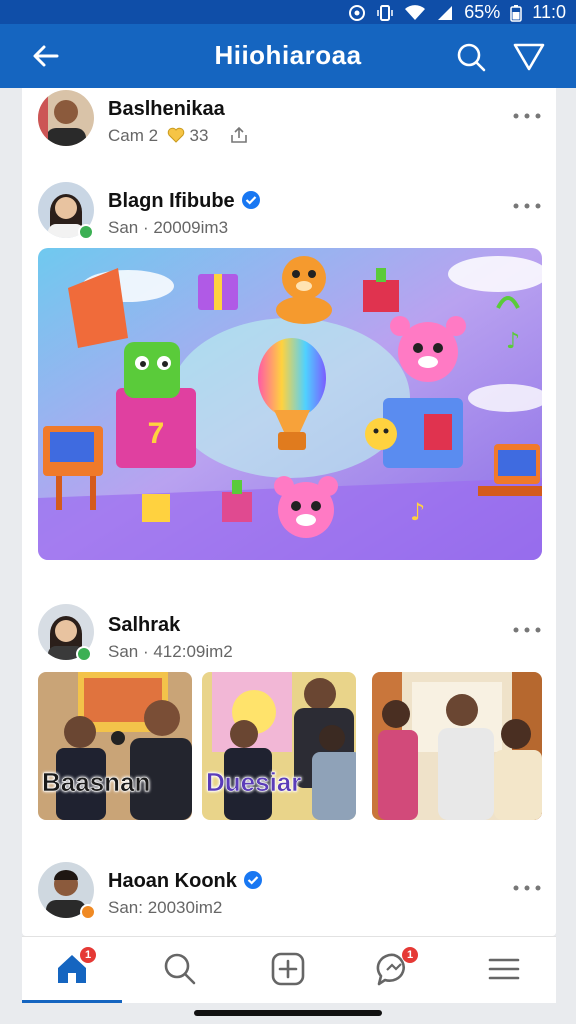  What do you see at coordinates (288, 1013) in the screenshot?
I see `home-gesture-bar` at bounding box center [288, 1013].